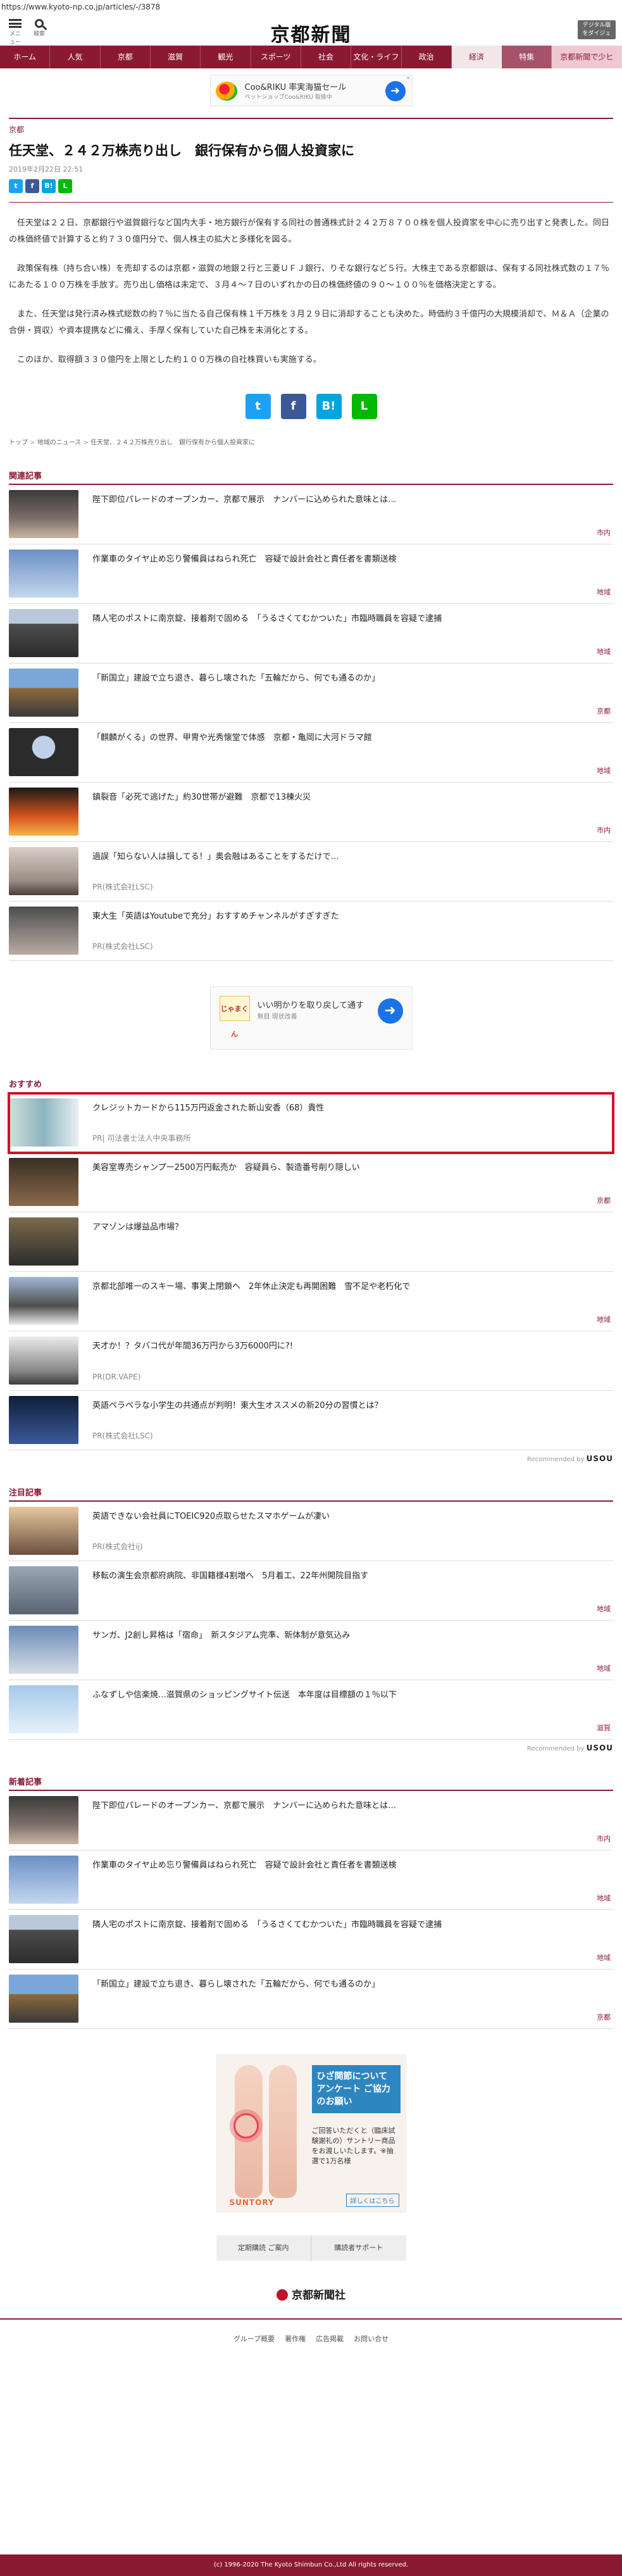 The height and width of the screenshot is (2576, 622). What do you see at coordinates (76, 57) in the screenshot?
I see `nav-item: 人気` at bounding box center [76, 57].